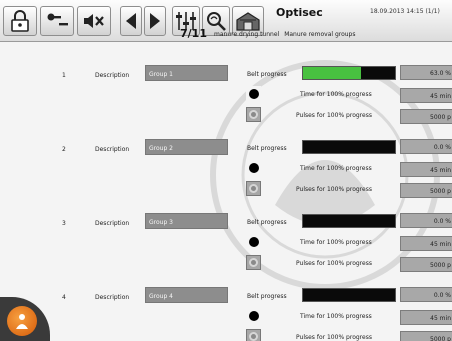 This screenshot has height=341, width=452. What do you see at coordinates (186, 221) in the screenshot?
I see `description-field: Group 3` at bounding box center [186, 221].